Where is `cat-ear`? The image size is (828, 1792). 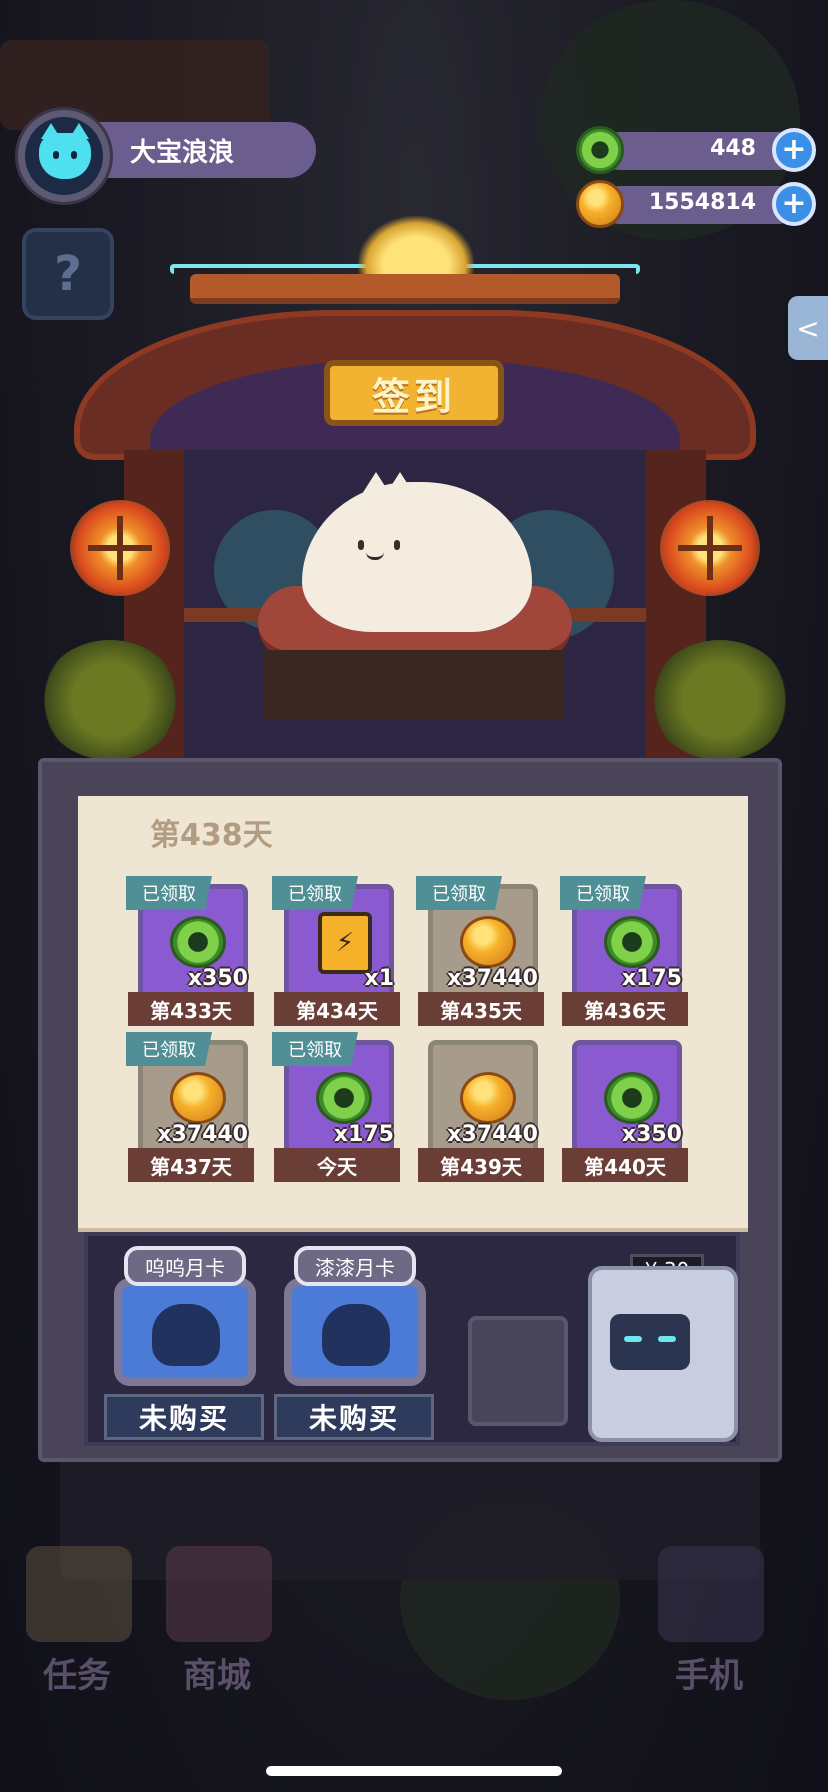
cat-ear is located at coordinates (400, 483).